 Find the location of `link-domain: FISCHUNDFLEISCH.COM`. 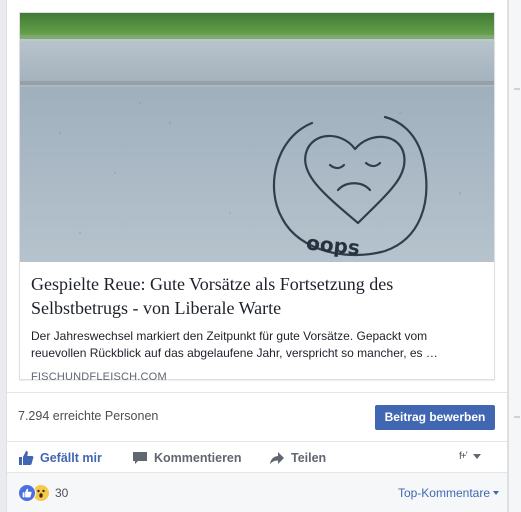

link-domain: FISCHUNDFLEISCH.COM is located at coordinates (99, 377).